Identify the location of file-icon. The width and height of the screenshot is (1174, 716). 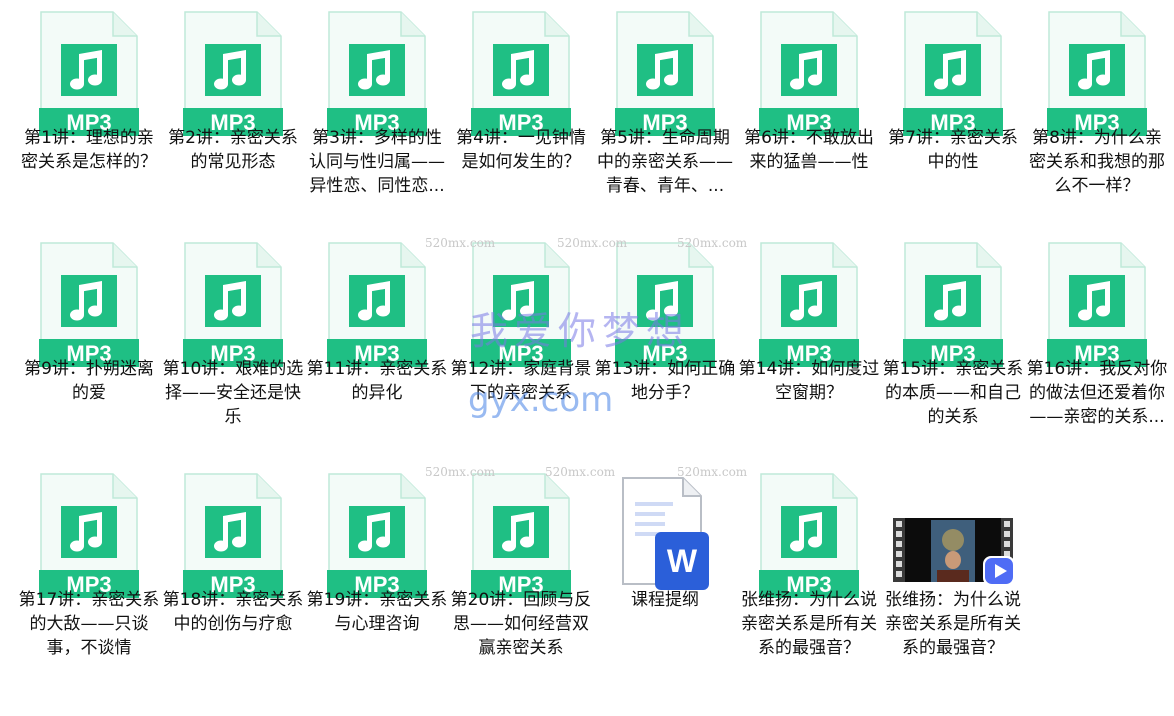
(954, 535).